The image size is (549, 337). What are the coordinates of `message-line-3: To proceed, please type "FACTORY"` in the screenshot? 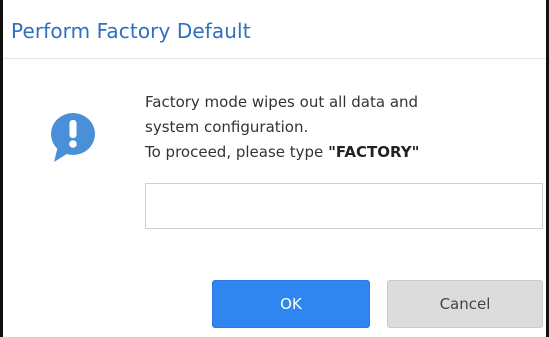 It's located at (282, 152).